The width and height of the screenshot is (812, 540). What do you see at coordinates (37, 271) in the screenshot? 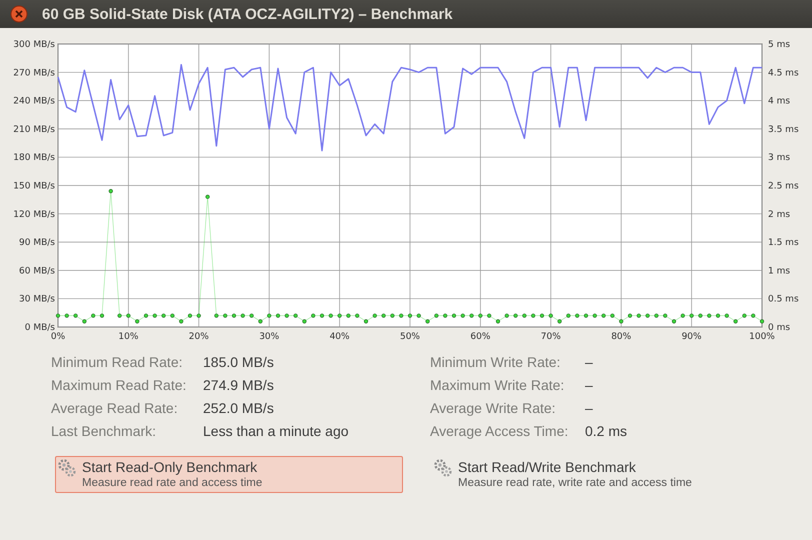
I see `axis-label: 60 MB/s` at bounding box center [37, 271].